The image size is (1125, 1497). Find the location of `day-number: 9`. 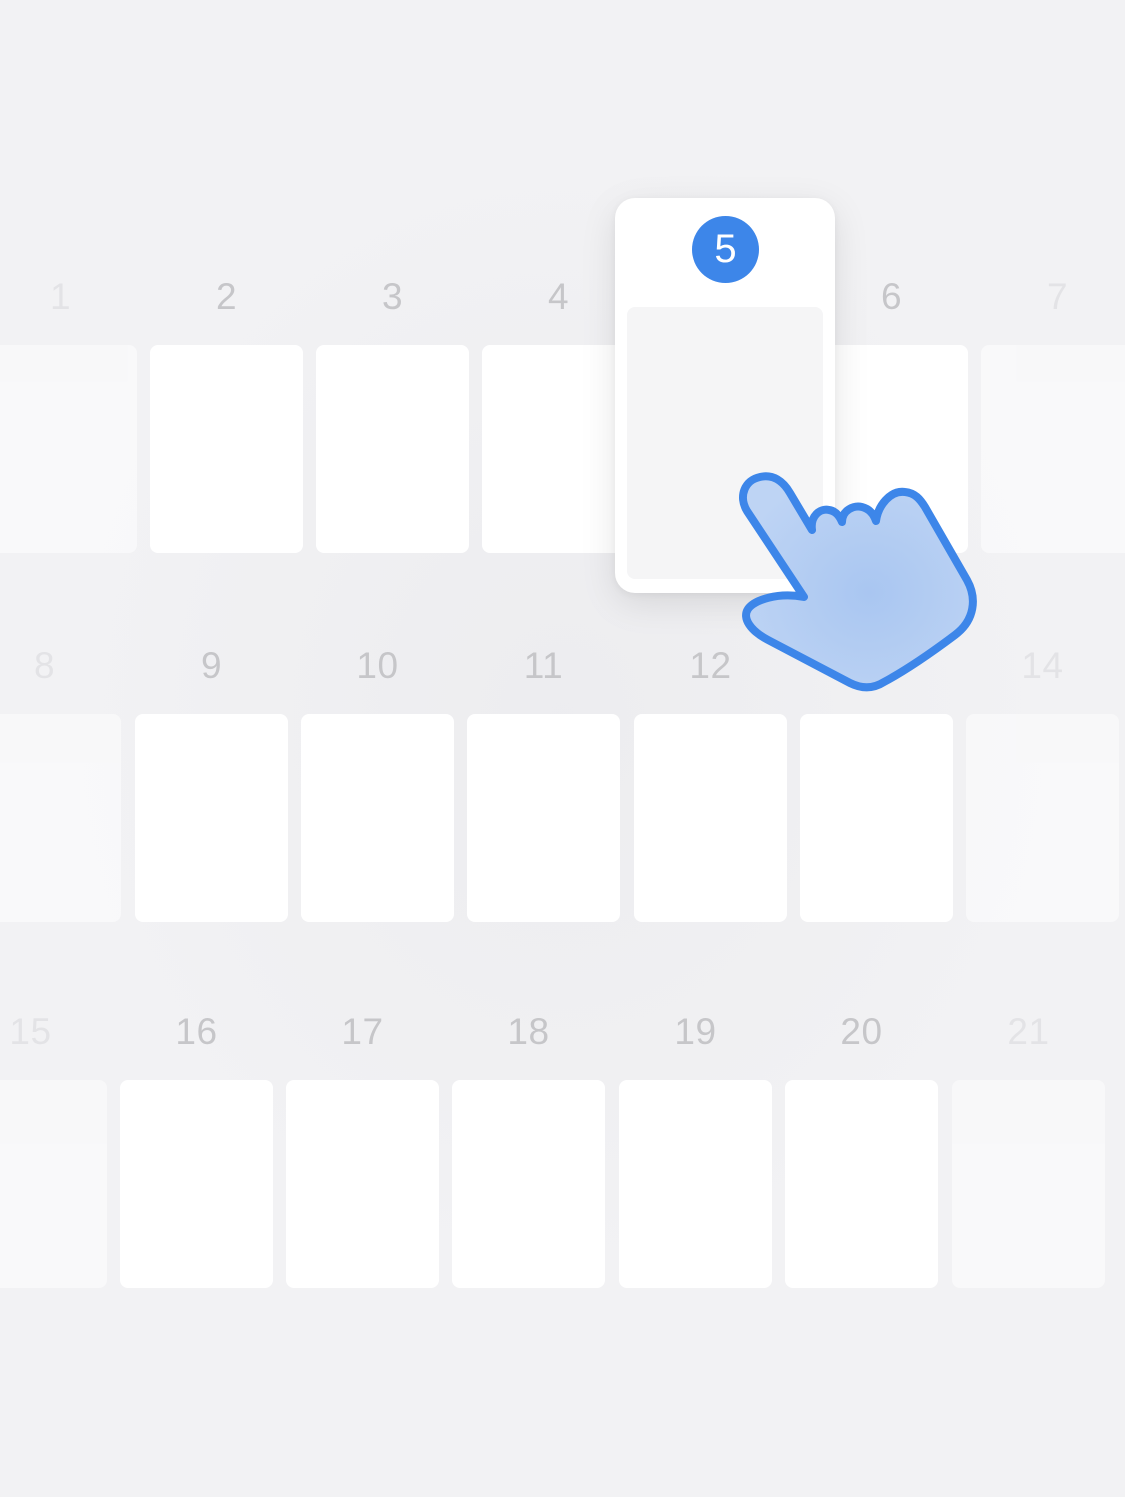

day-number: 9 is located at coordinates (211, 665).